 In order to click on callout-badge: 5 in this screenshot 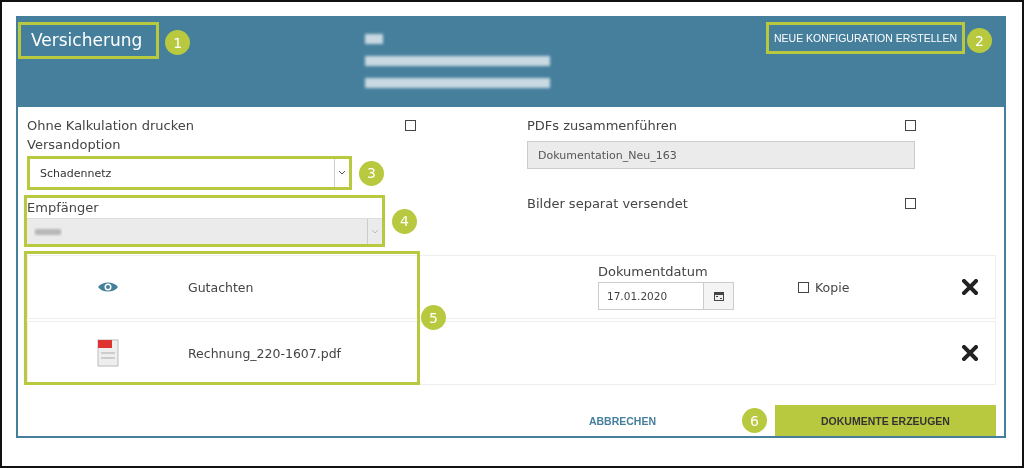, I will do `click(433, 317)`.